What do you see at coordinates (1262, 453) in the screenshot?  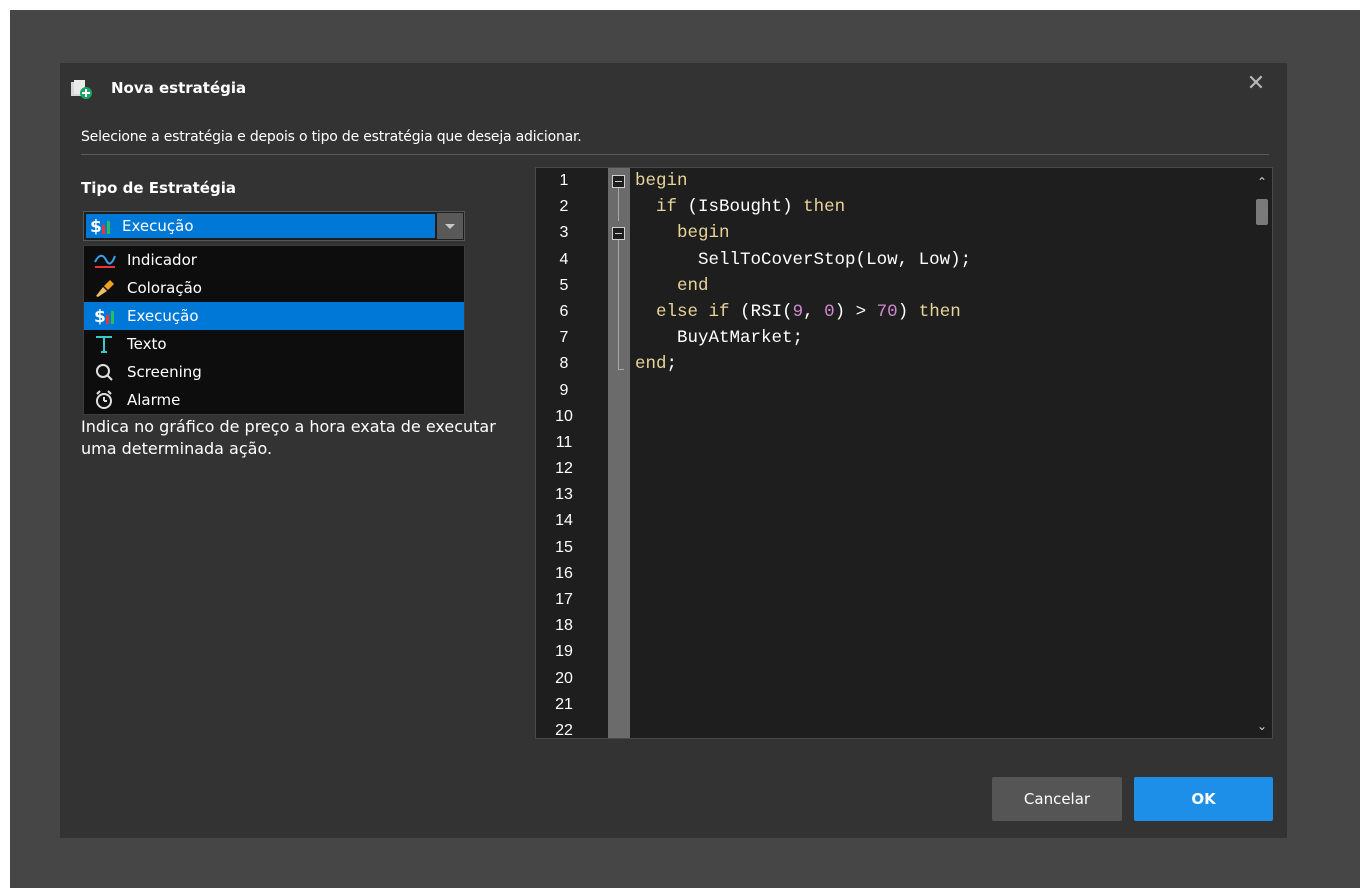 I see `vertical-scrollbar: ⌃ ⌄` at bounding box center [1262, 453].